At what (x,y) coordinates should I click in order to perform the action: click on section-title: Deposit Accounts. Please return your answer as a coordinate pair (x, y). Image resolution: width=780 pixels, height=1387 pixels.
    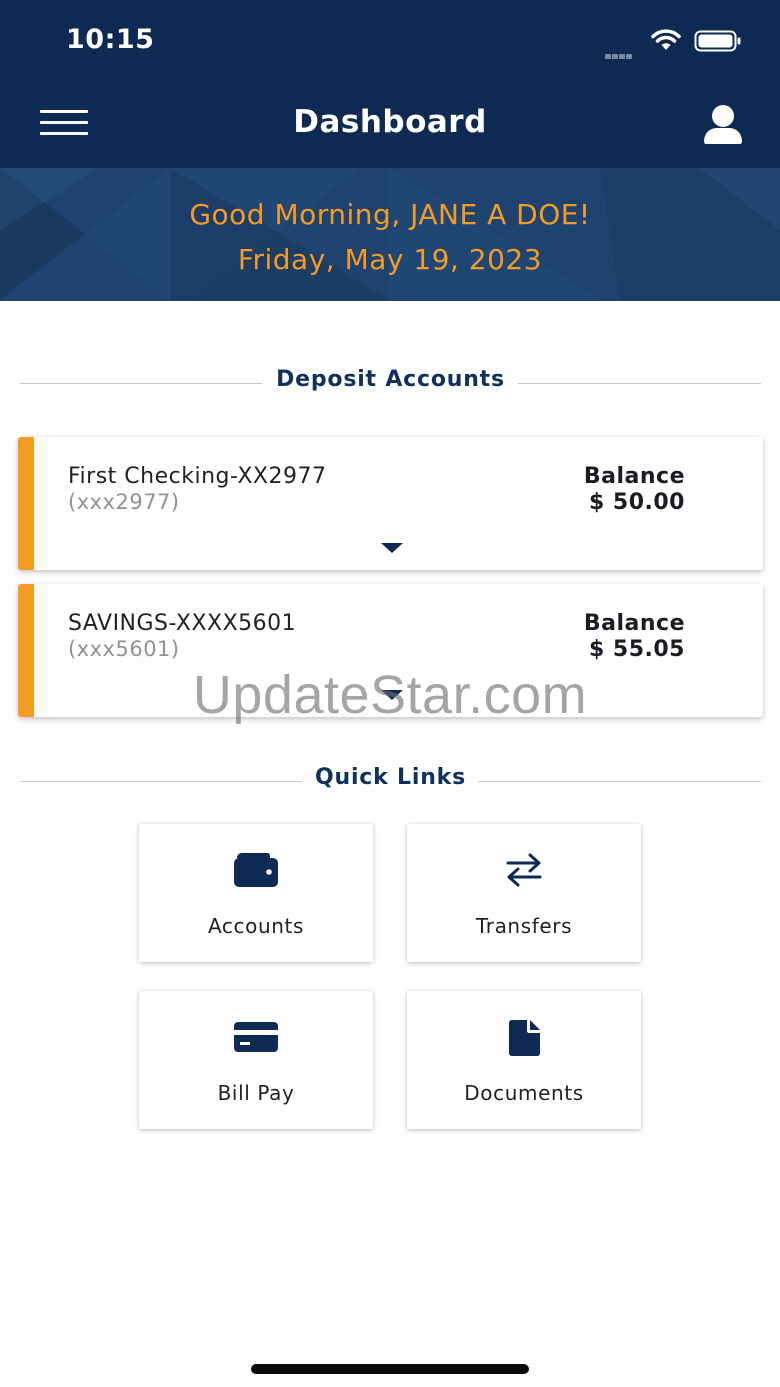
    Looking at the image, I should click on (390, 379).